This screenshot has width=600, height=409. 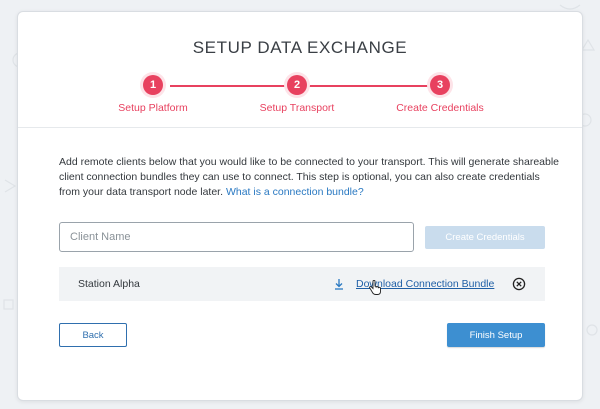 What do you see at coordinates (297, 85) in the screenshot?
I see `step-number: 2` at bounding box center [297, 85].